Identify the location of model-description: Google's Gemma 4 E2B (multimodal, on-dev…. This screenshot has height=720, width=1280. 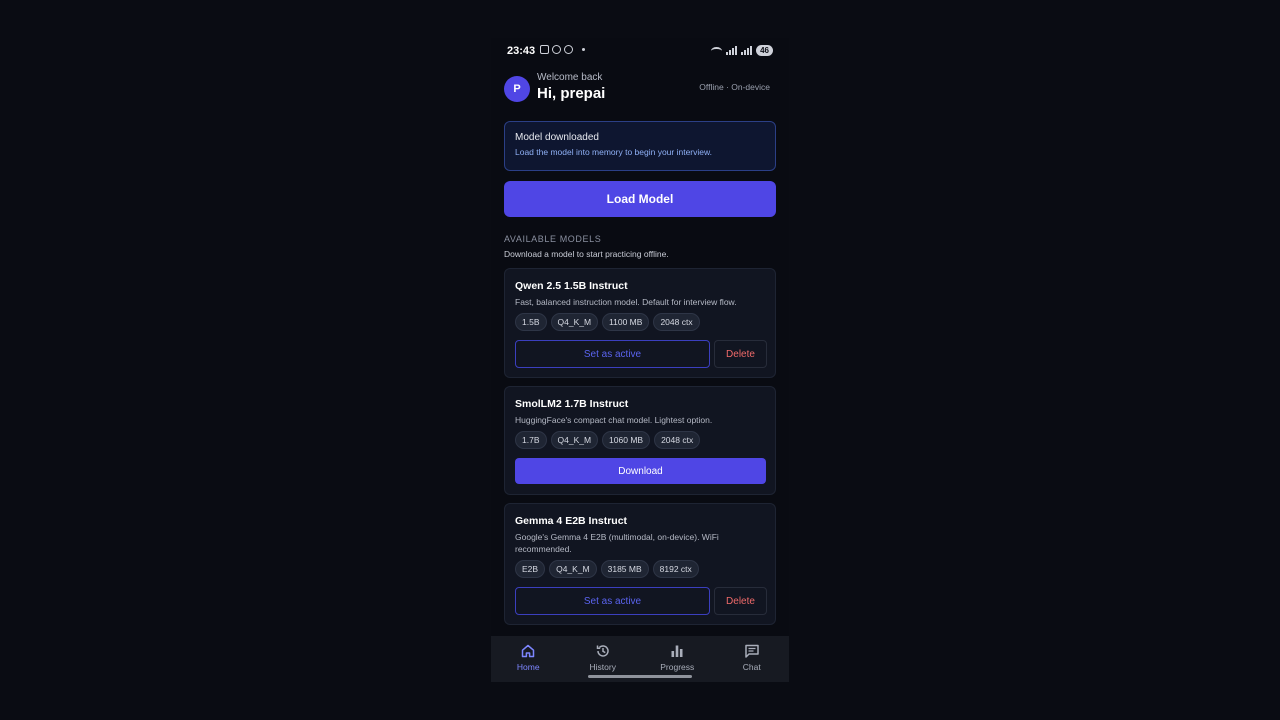
(617, 543).